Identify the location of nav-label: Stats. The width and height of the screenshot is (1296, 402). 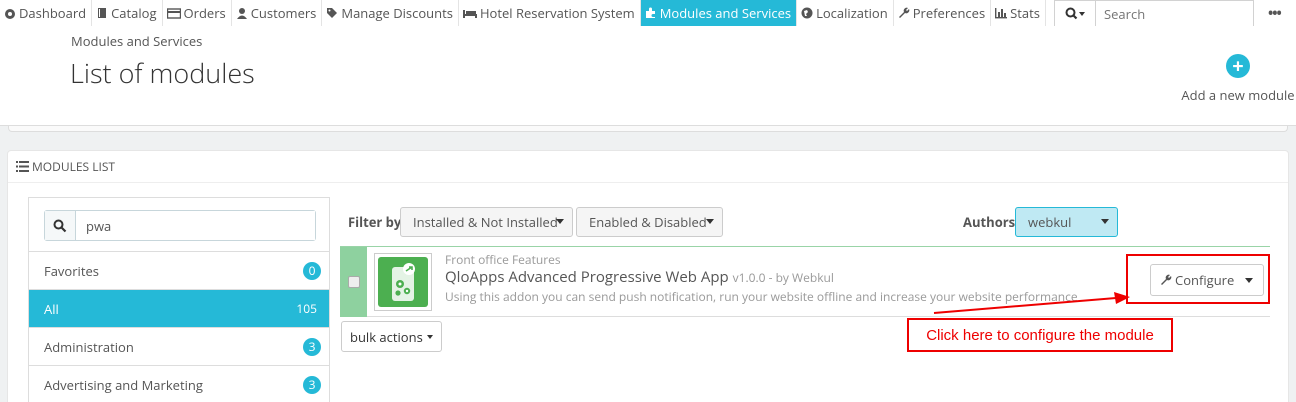
(1025, 13).